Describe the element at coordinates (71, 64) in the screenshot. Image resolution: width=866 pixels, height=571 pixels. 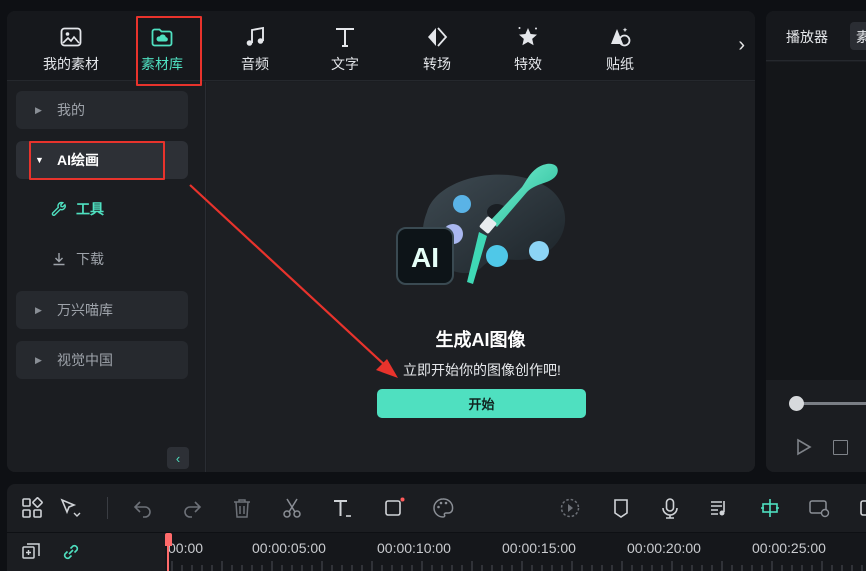
I see `tab-label: 我的素材` at that location.